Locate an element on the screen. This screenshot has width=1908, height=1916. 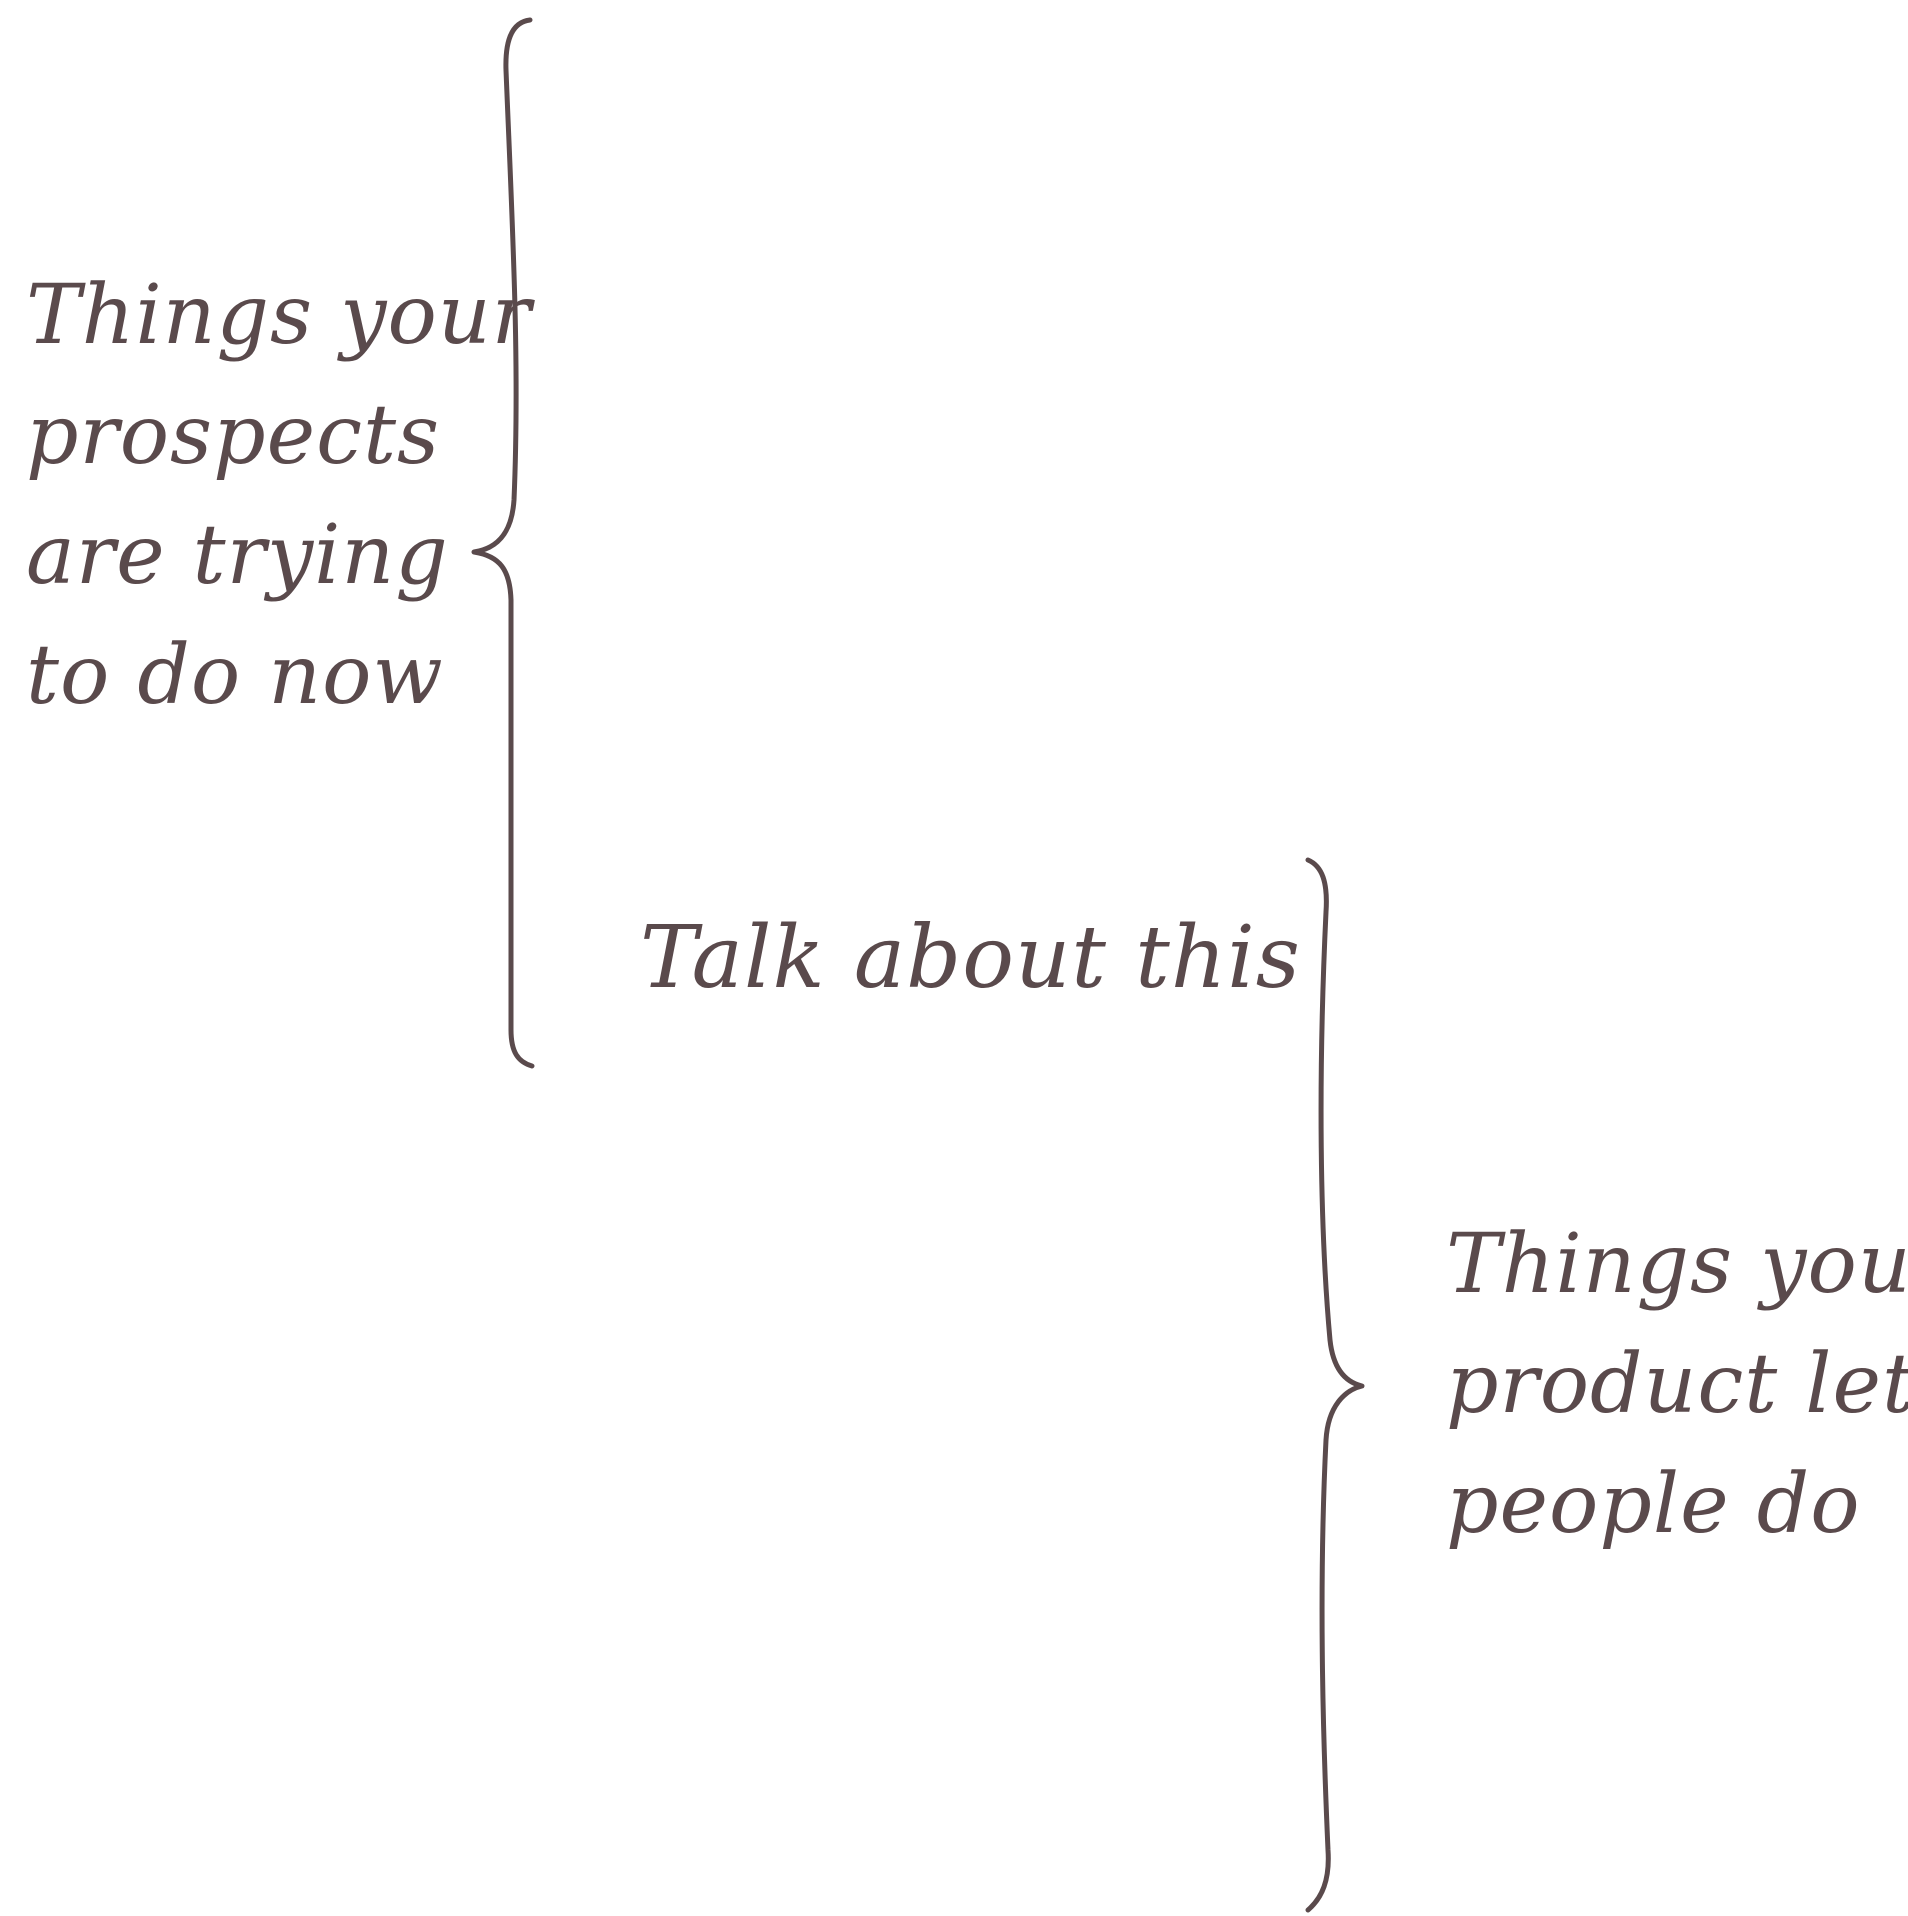
prospects-label-line: Things your is located at coordinates (279, 315).